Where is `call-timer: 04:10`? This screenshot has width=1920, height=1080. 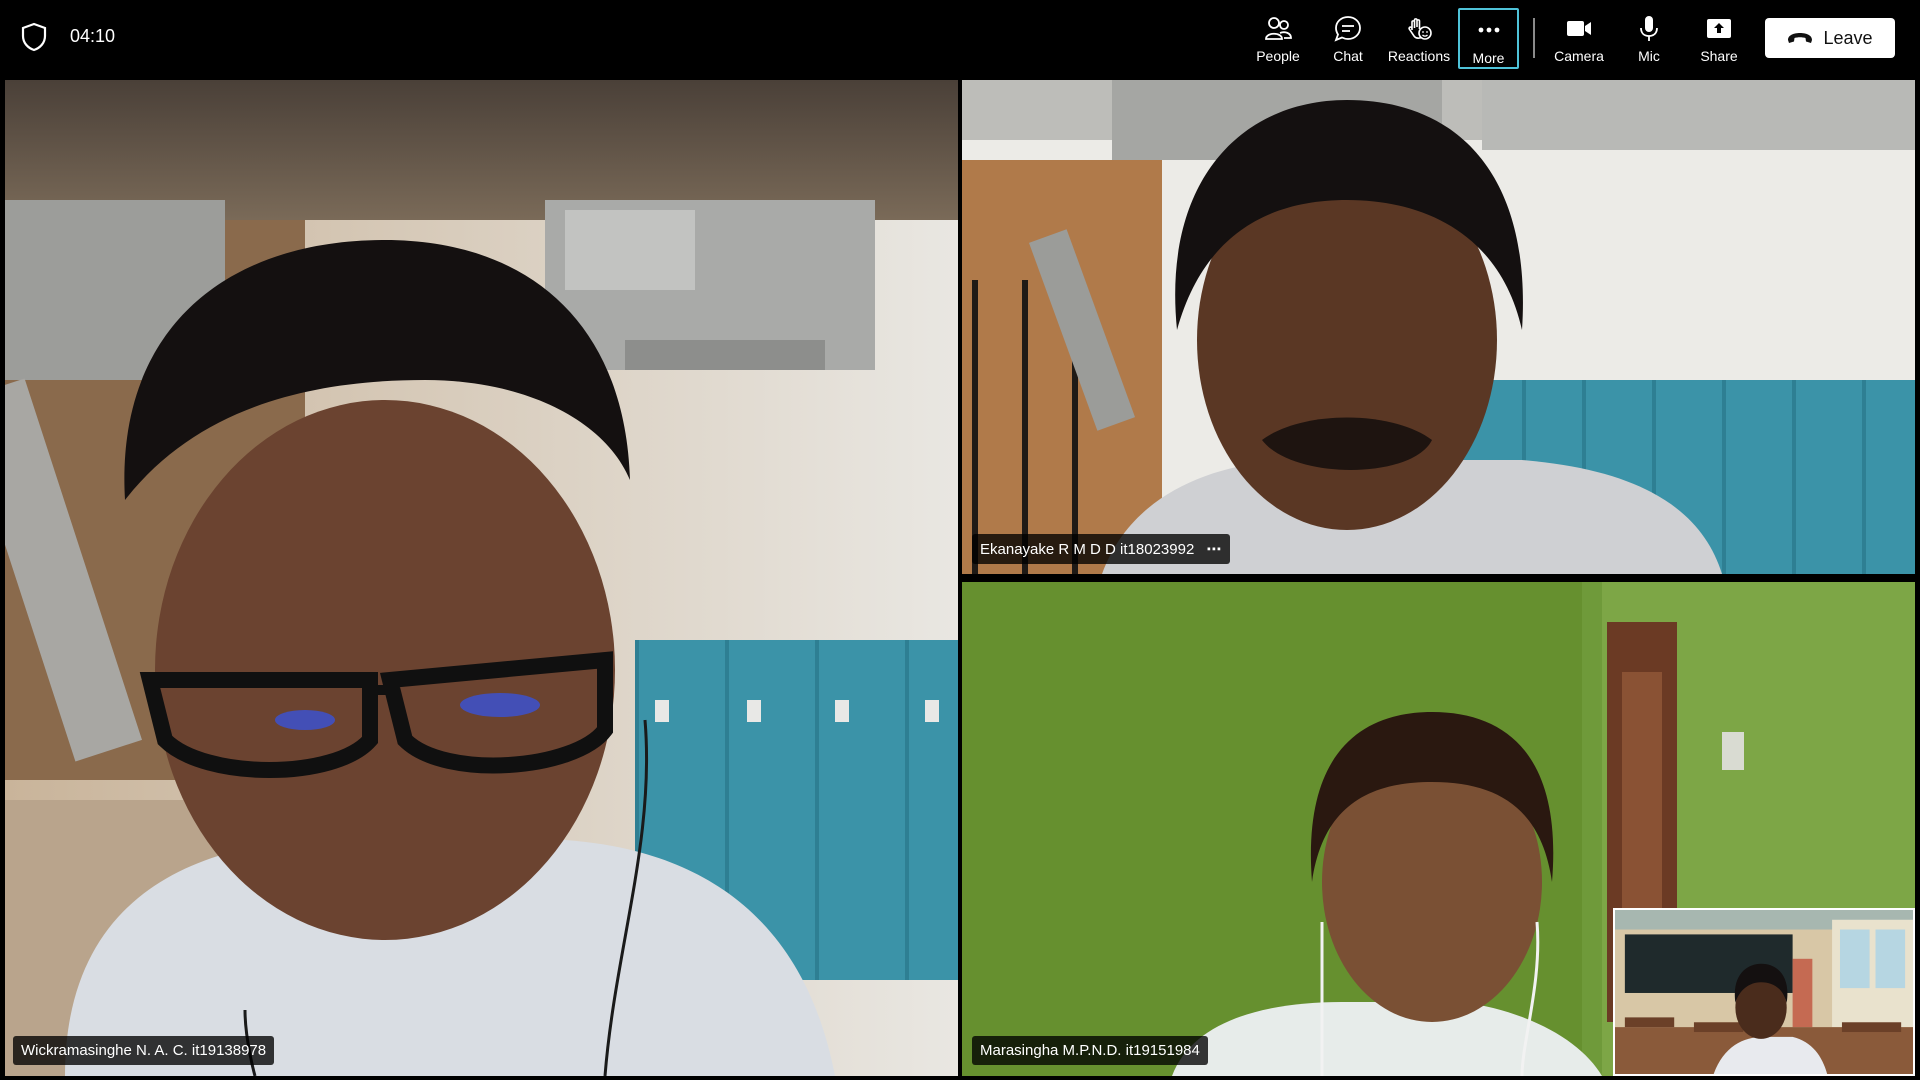
call-timer: 04:10 is located at coordinates (93, 36).